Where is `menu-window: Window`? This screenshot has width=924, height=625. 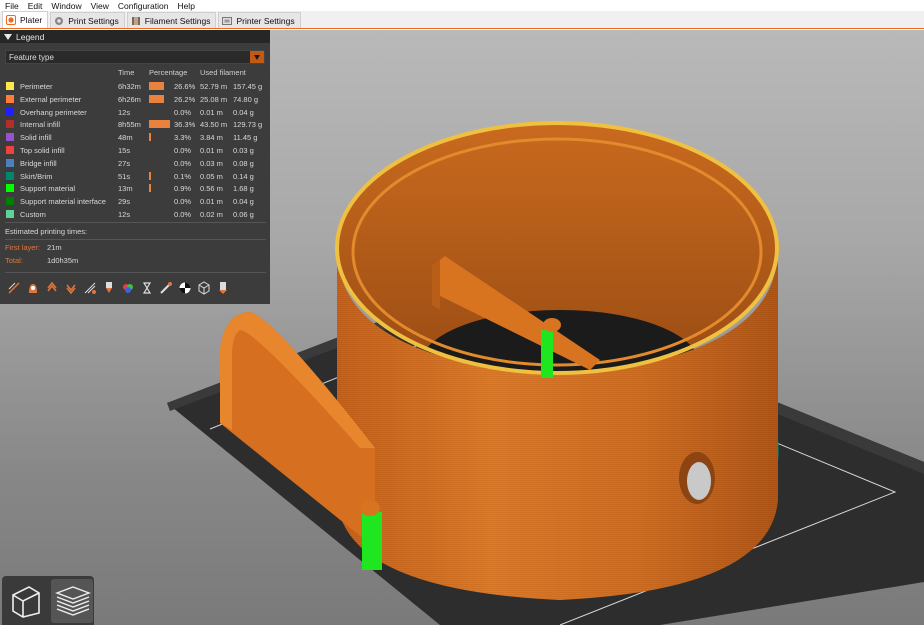
menu-window: Window is located at coordinates (66, 6).